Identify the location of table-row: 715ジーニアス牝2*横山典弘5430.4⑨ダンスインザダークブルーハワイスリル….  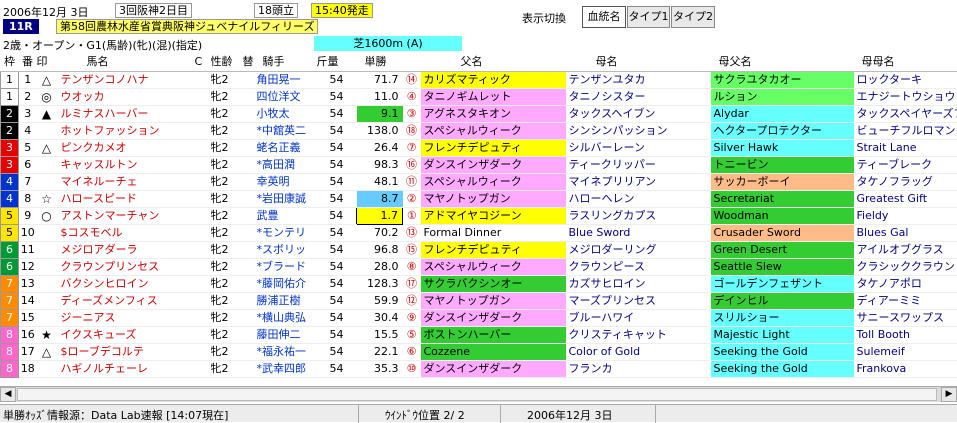
(479, 317).